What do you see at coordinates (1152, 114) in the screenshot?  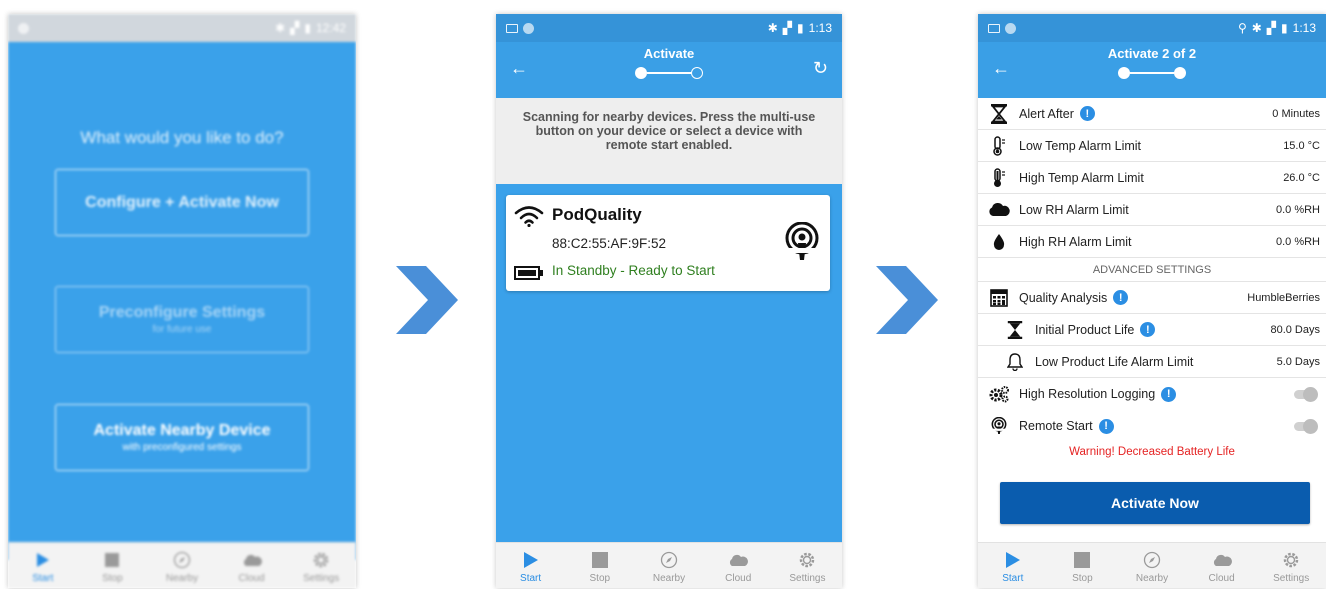 I see `setting-row-alert-after: Alert After! 0 Minutes` at bounding box center [1152, 114].